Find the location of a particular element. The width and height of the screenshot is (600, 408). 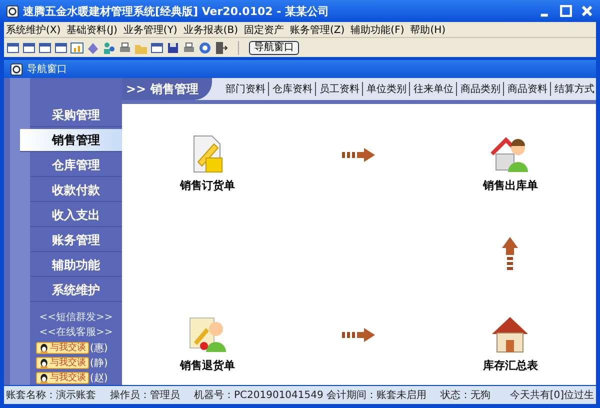

menu-item: 基础资料(J) is located at coordinates (92, 29).